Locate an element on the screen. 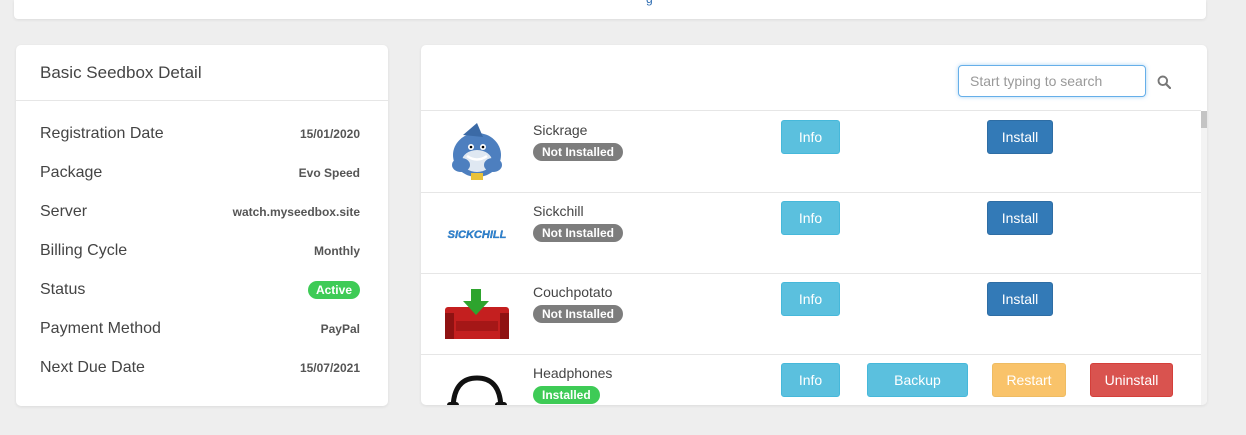  detail-row-next-due-date: Next Due Date 15/07/2021 is located at coordinates (200, 368).